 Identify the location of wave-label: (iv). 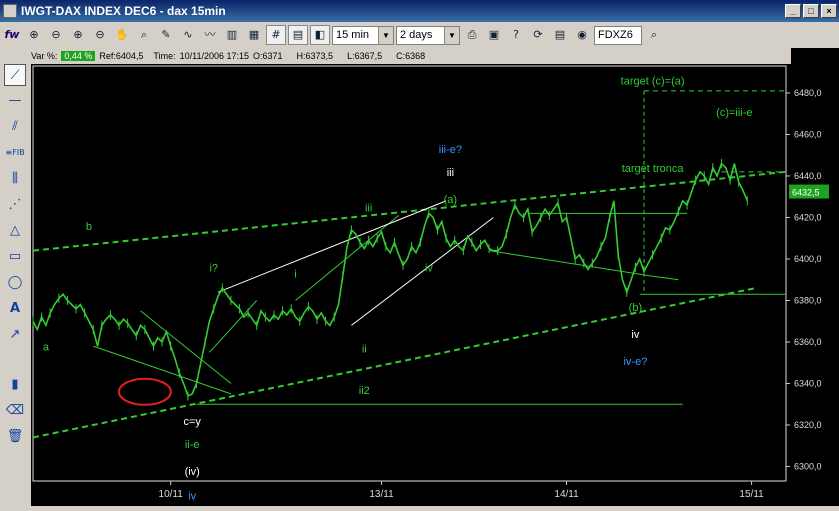
(192, 472).